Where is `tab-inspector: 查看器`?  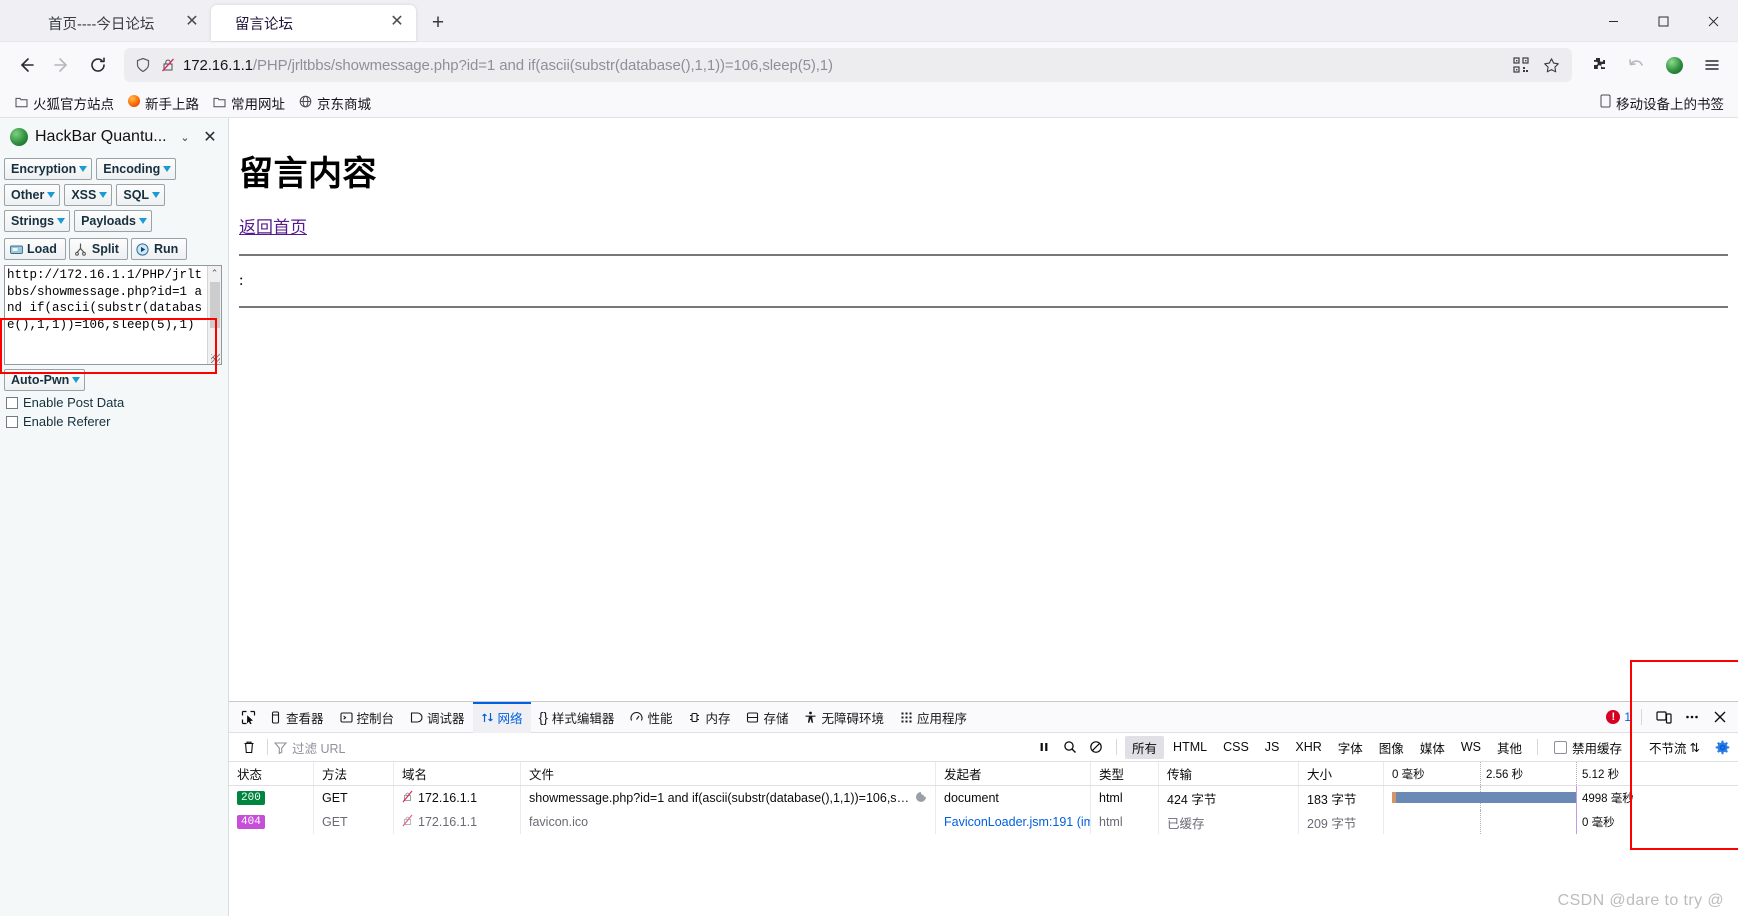 tab-inspector: 查看器 is located at coordinates (296, 717).